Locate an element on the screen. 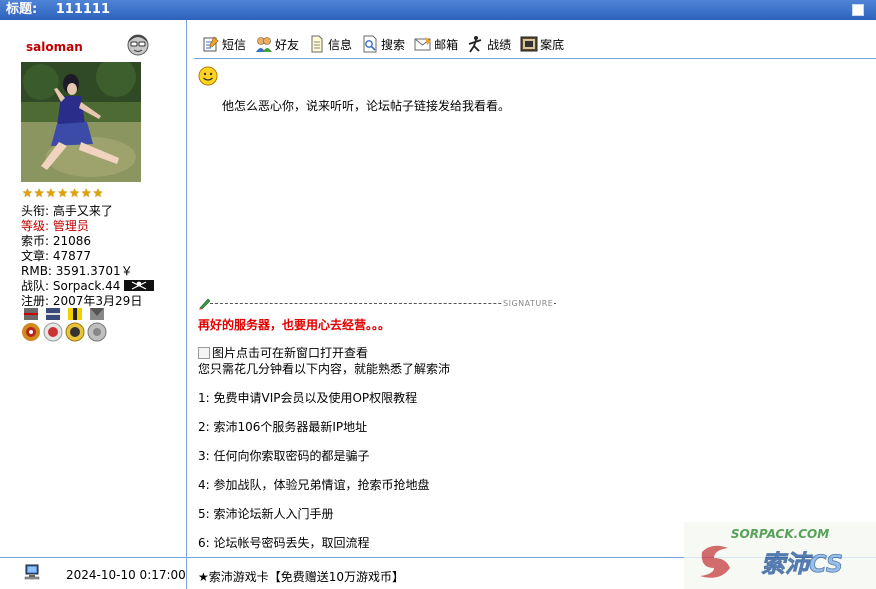 Image resolution: width=876 pixels, height=589 pixels. computer-icon is located at coordinates (32, 572).